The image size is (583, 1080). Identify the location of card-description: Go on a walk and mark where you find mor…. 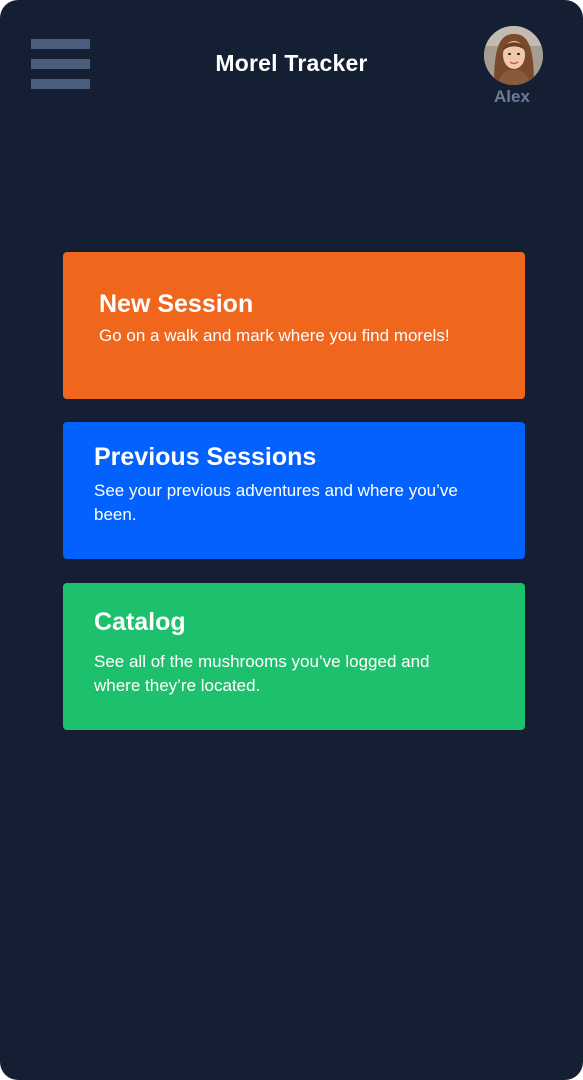
(274, 335).